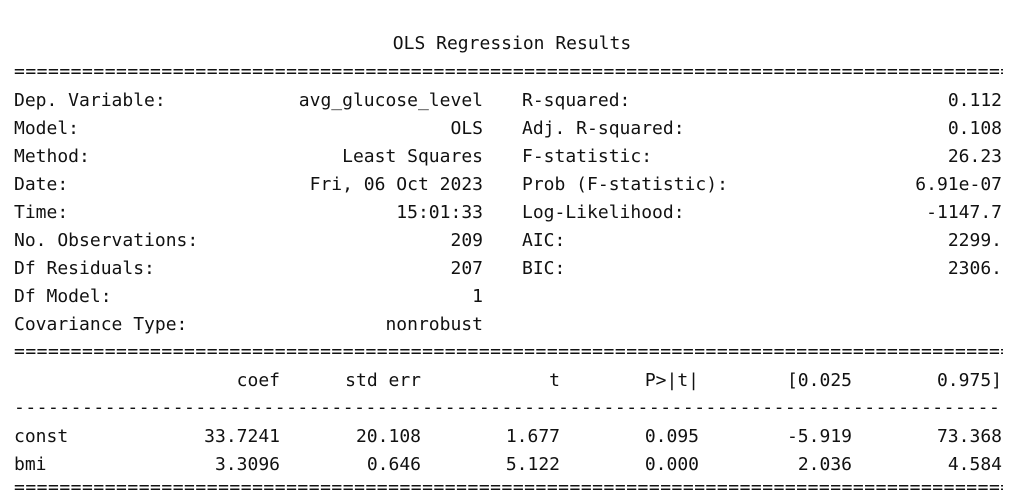 This screenshot has width=1024, height=501. Describe the element at coordinates (819, 380) in the screenshot. I see `coef-header: [0.025` at that location.